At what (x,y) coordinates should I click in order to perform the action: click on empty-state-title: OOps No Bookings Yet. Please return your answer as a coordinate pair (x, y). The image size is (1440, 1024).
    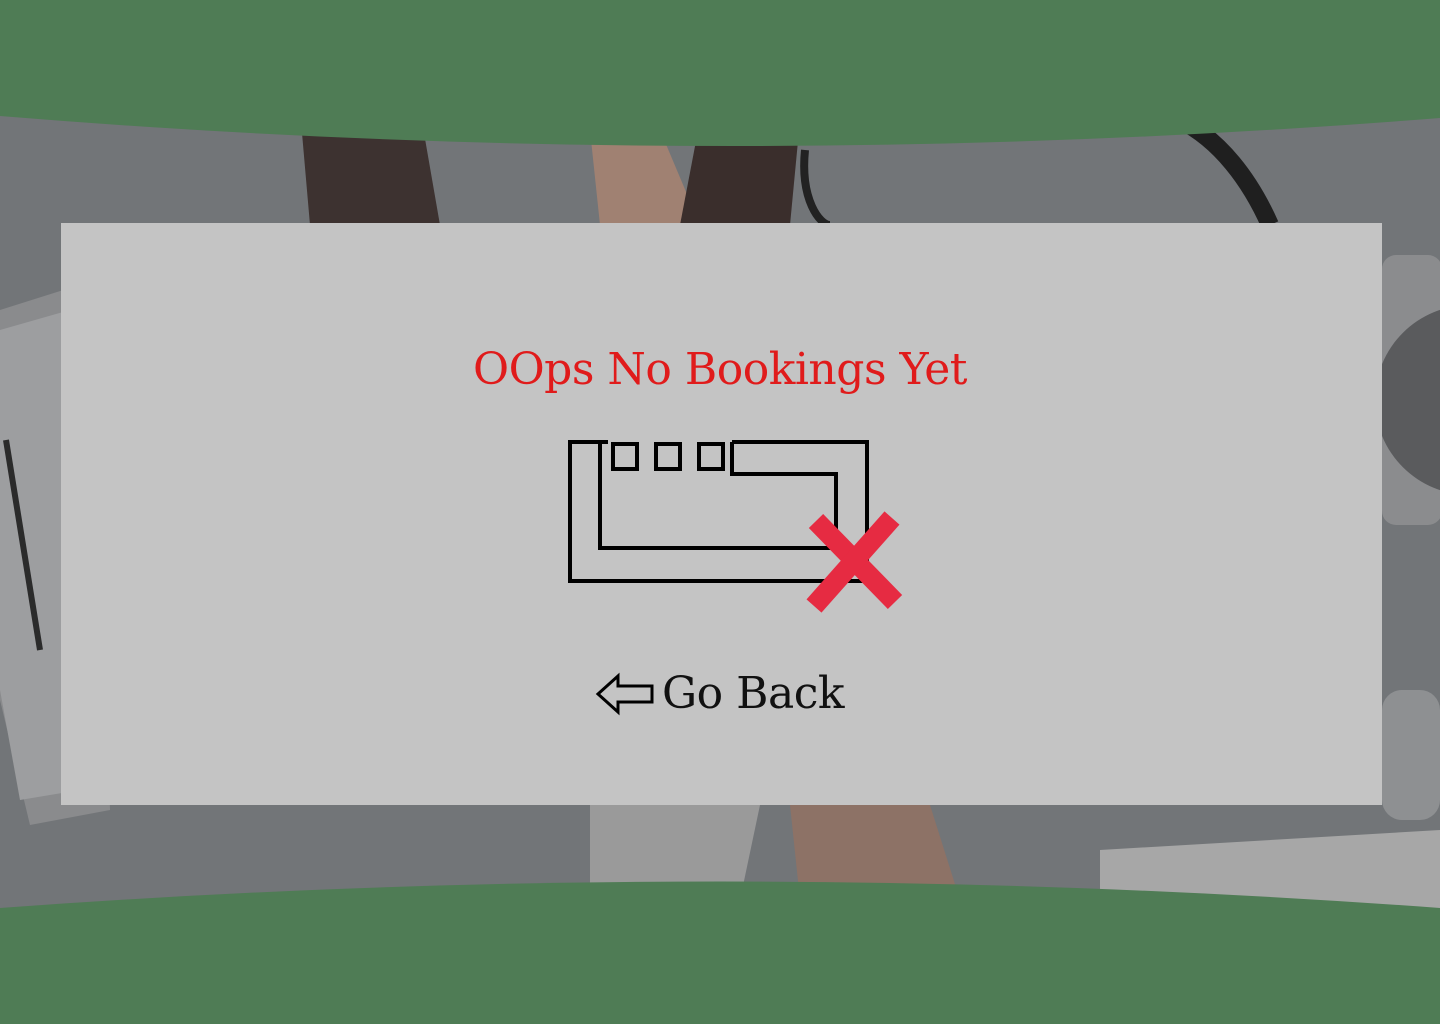
    Looking at the image, I should click on (720, 369).